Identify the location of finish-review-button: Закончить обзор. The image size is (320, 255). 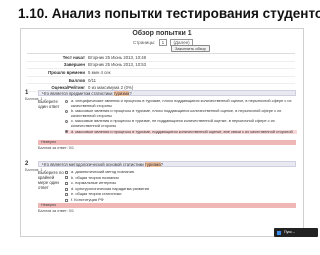
(190, 48).